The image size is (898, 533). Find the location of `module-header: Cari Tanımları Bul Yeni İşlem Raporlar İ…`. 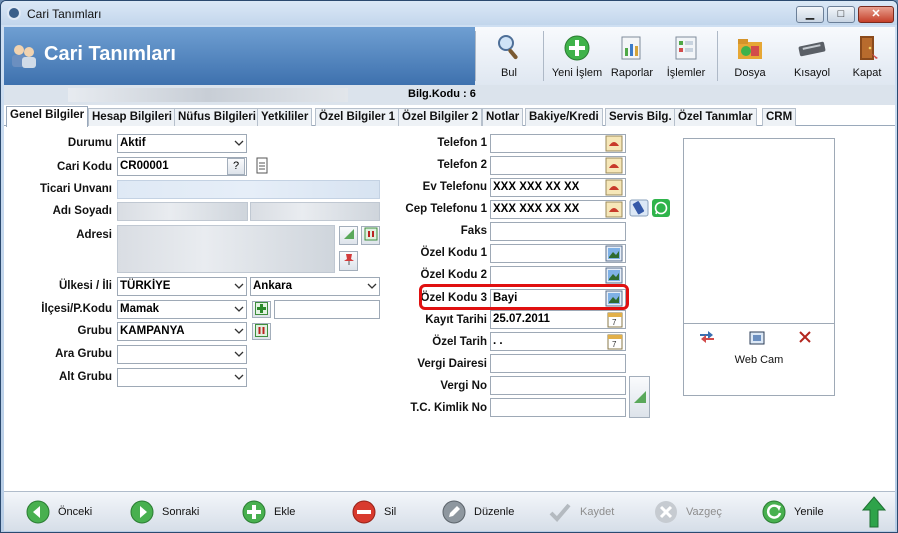

module-header: Cari Tanımları Bul Yeni İşlem Raporlar İ… is located at coordinates (449, 56).